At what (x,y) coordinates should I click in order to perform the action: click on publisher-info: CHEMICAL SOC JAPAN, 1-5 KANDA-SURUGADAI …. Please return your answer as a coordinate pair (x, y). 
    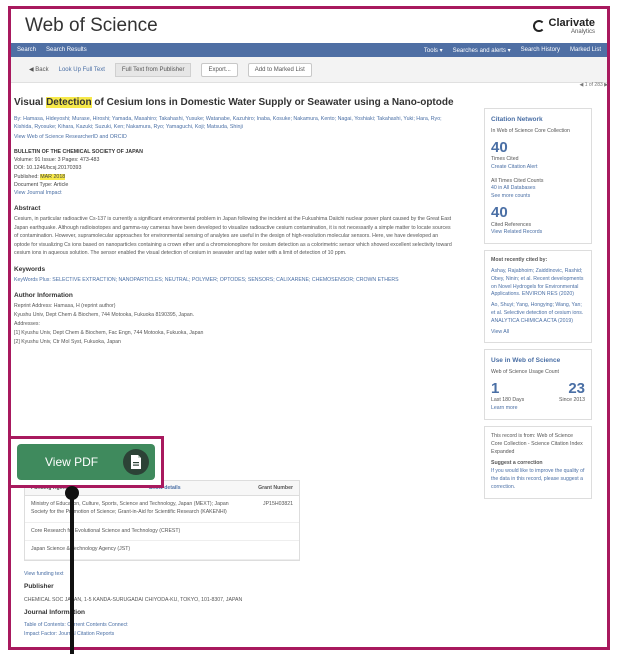
    Looking at the image, I should click on (133, 599).